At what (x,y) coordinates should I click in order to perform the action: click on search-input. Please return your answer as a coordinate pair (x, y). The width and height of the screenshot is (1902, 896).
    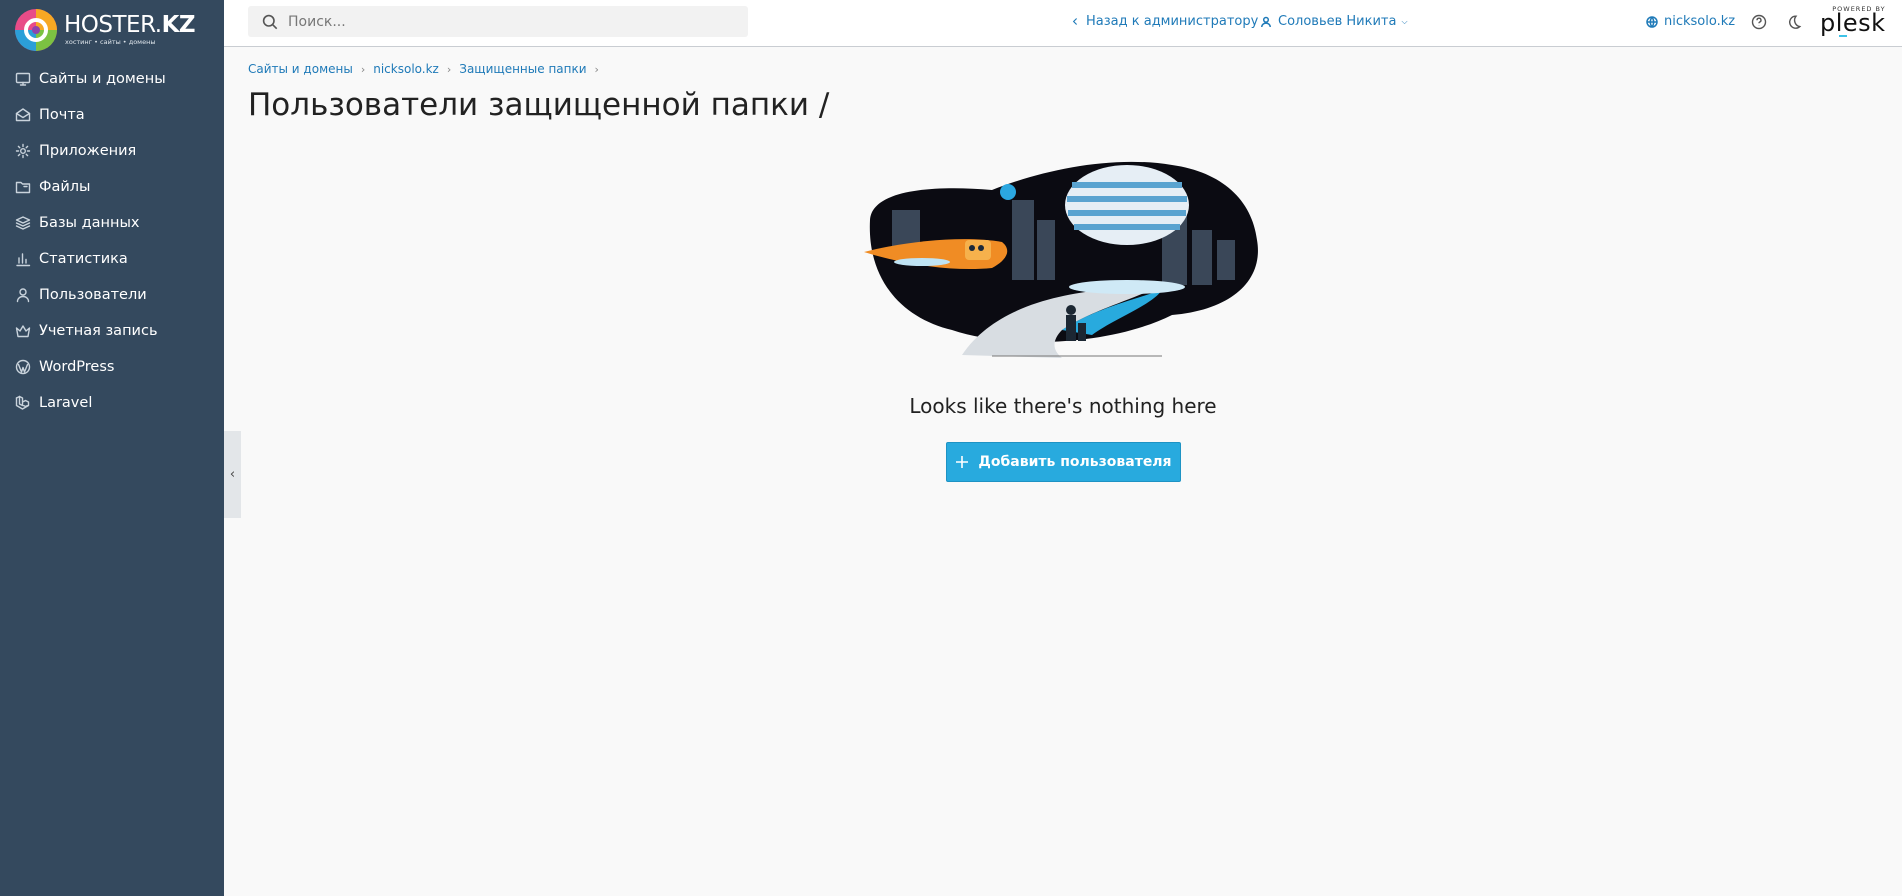
    Looking at the image, I should click on (508, 21).